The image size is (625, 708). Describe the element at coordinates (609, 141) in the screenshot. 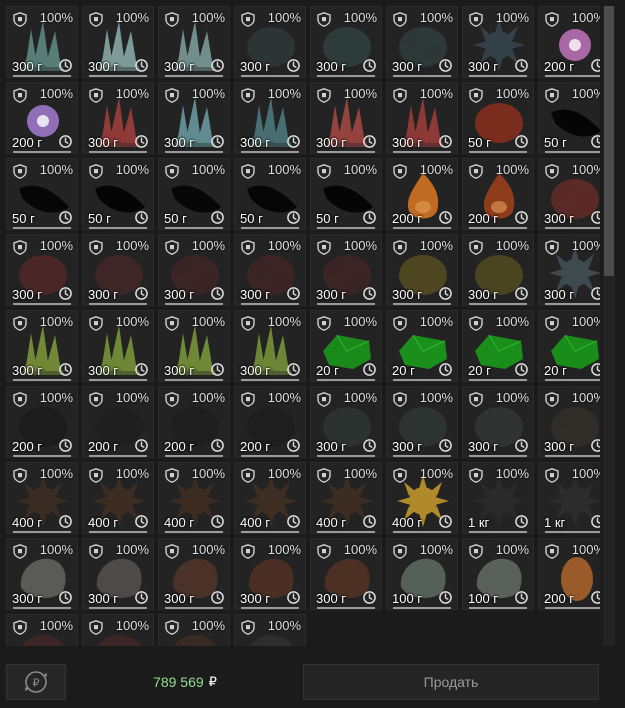

I see `scrollbar-thumb` at that location.